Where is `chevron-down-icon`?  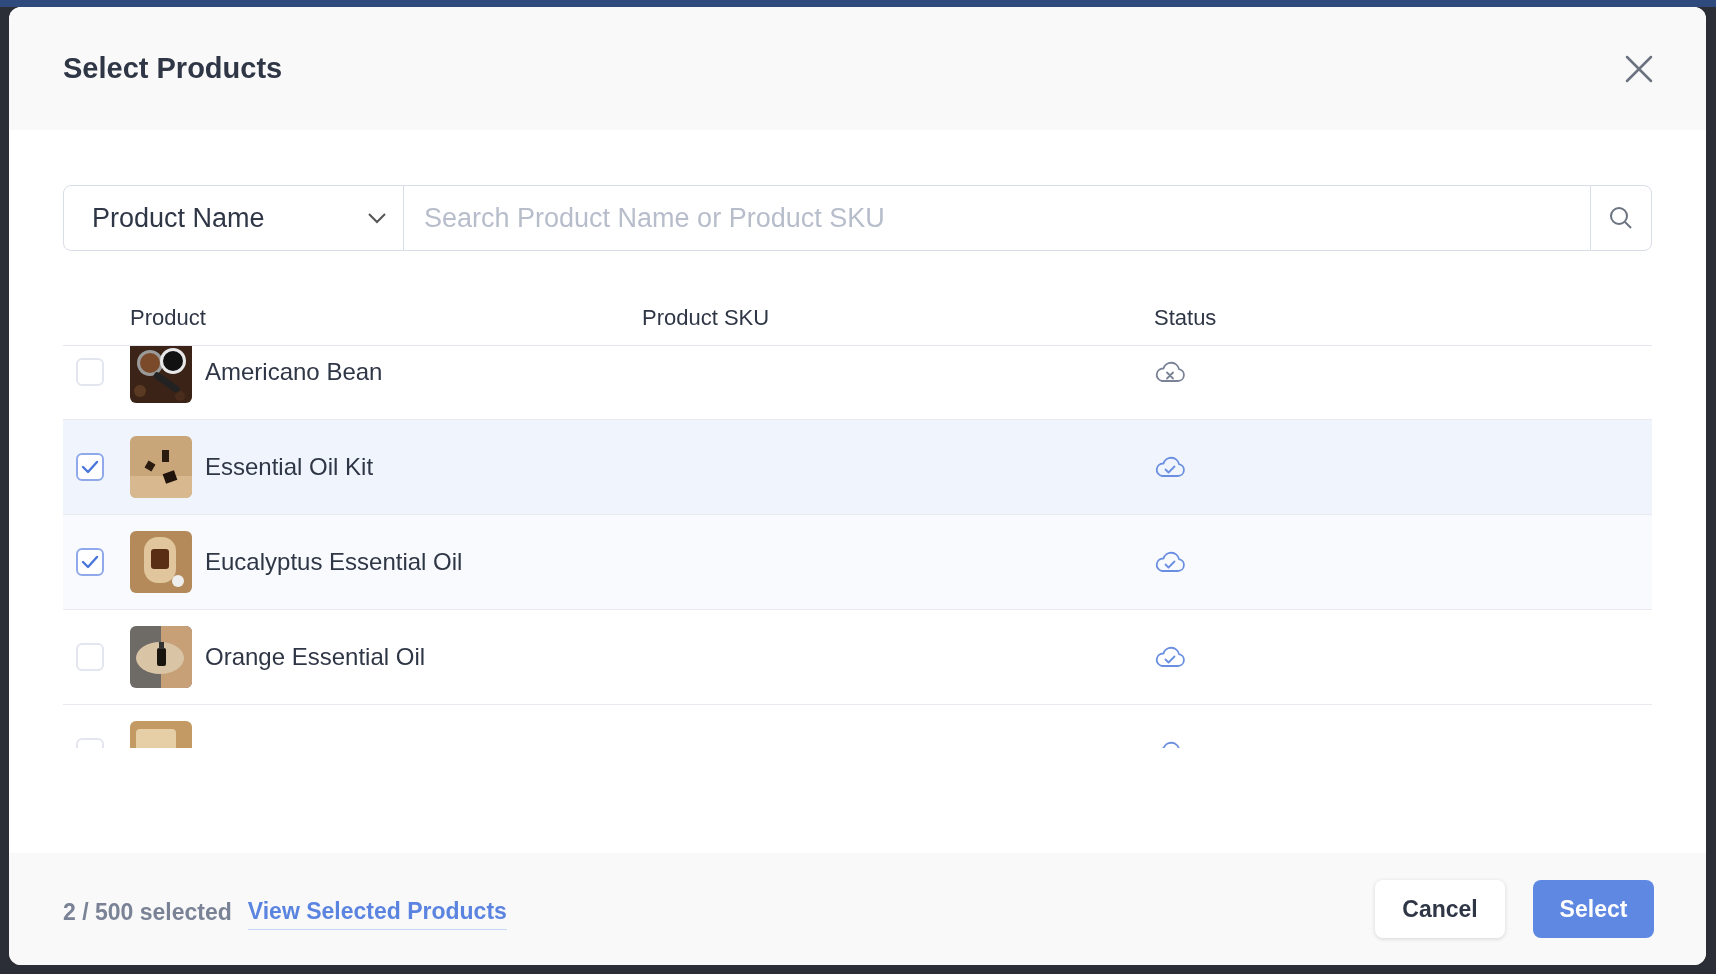 chevron-down-icon is located at coordinates (377, 218).